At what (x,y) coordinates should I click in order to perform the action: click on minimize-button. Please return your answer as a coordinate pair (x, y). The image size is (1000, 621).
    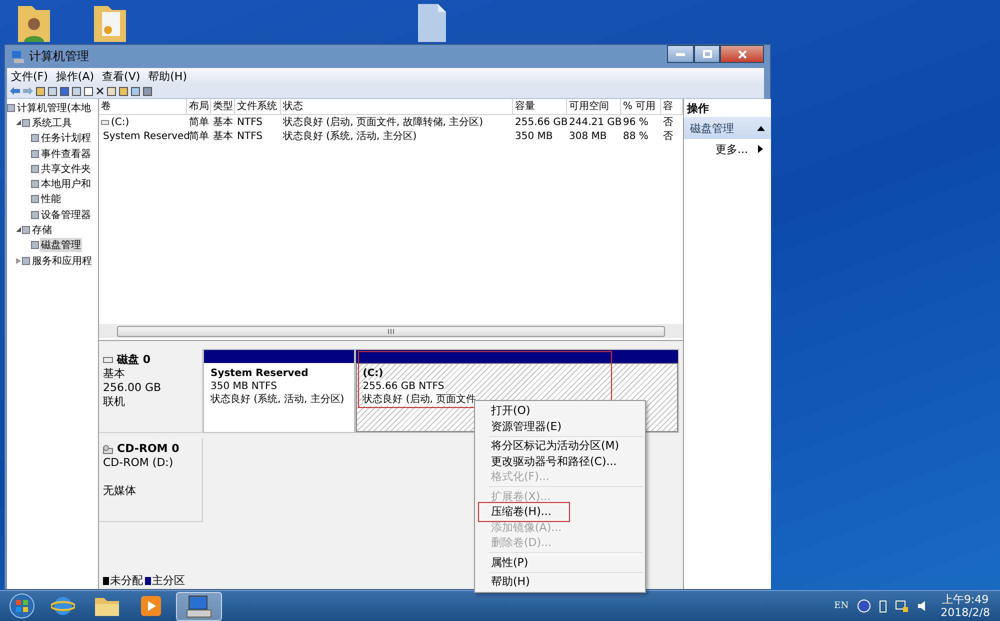
    Looking at the image, I should click on (680, 54).